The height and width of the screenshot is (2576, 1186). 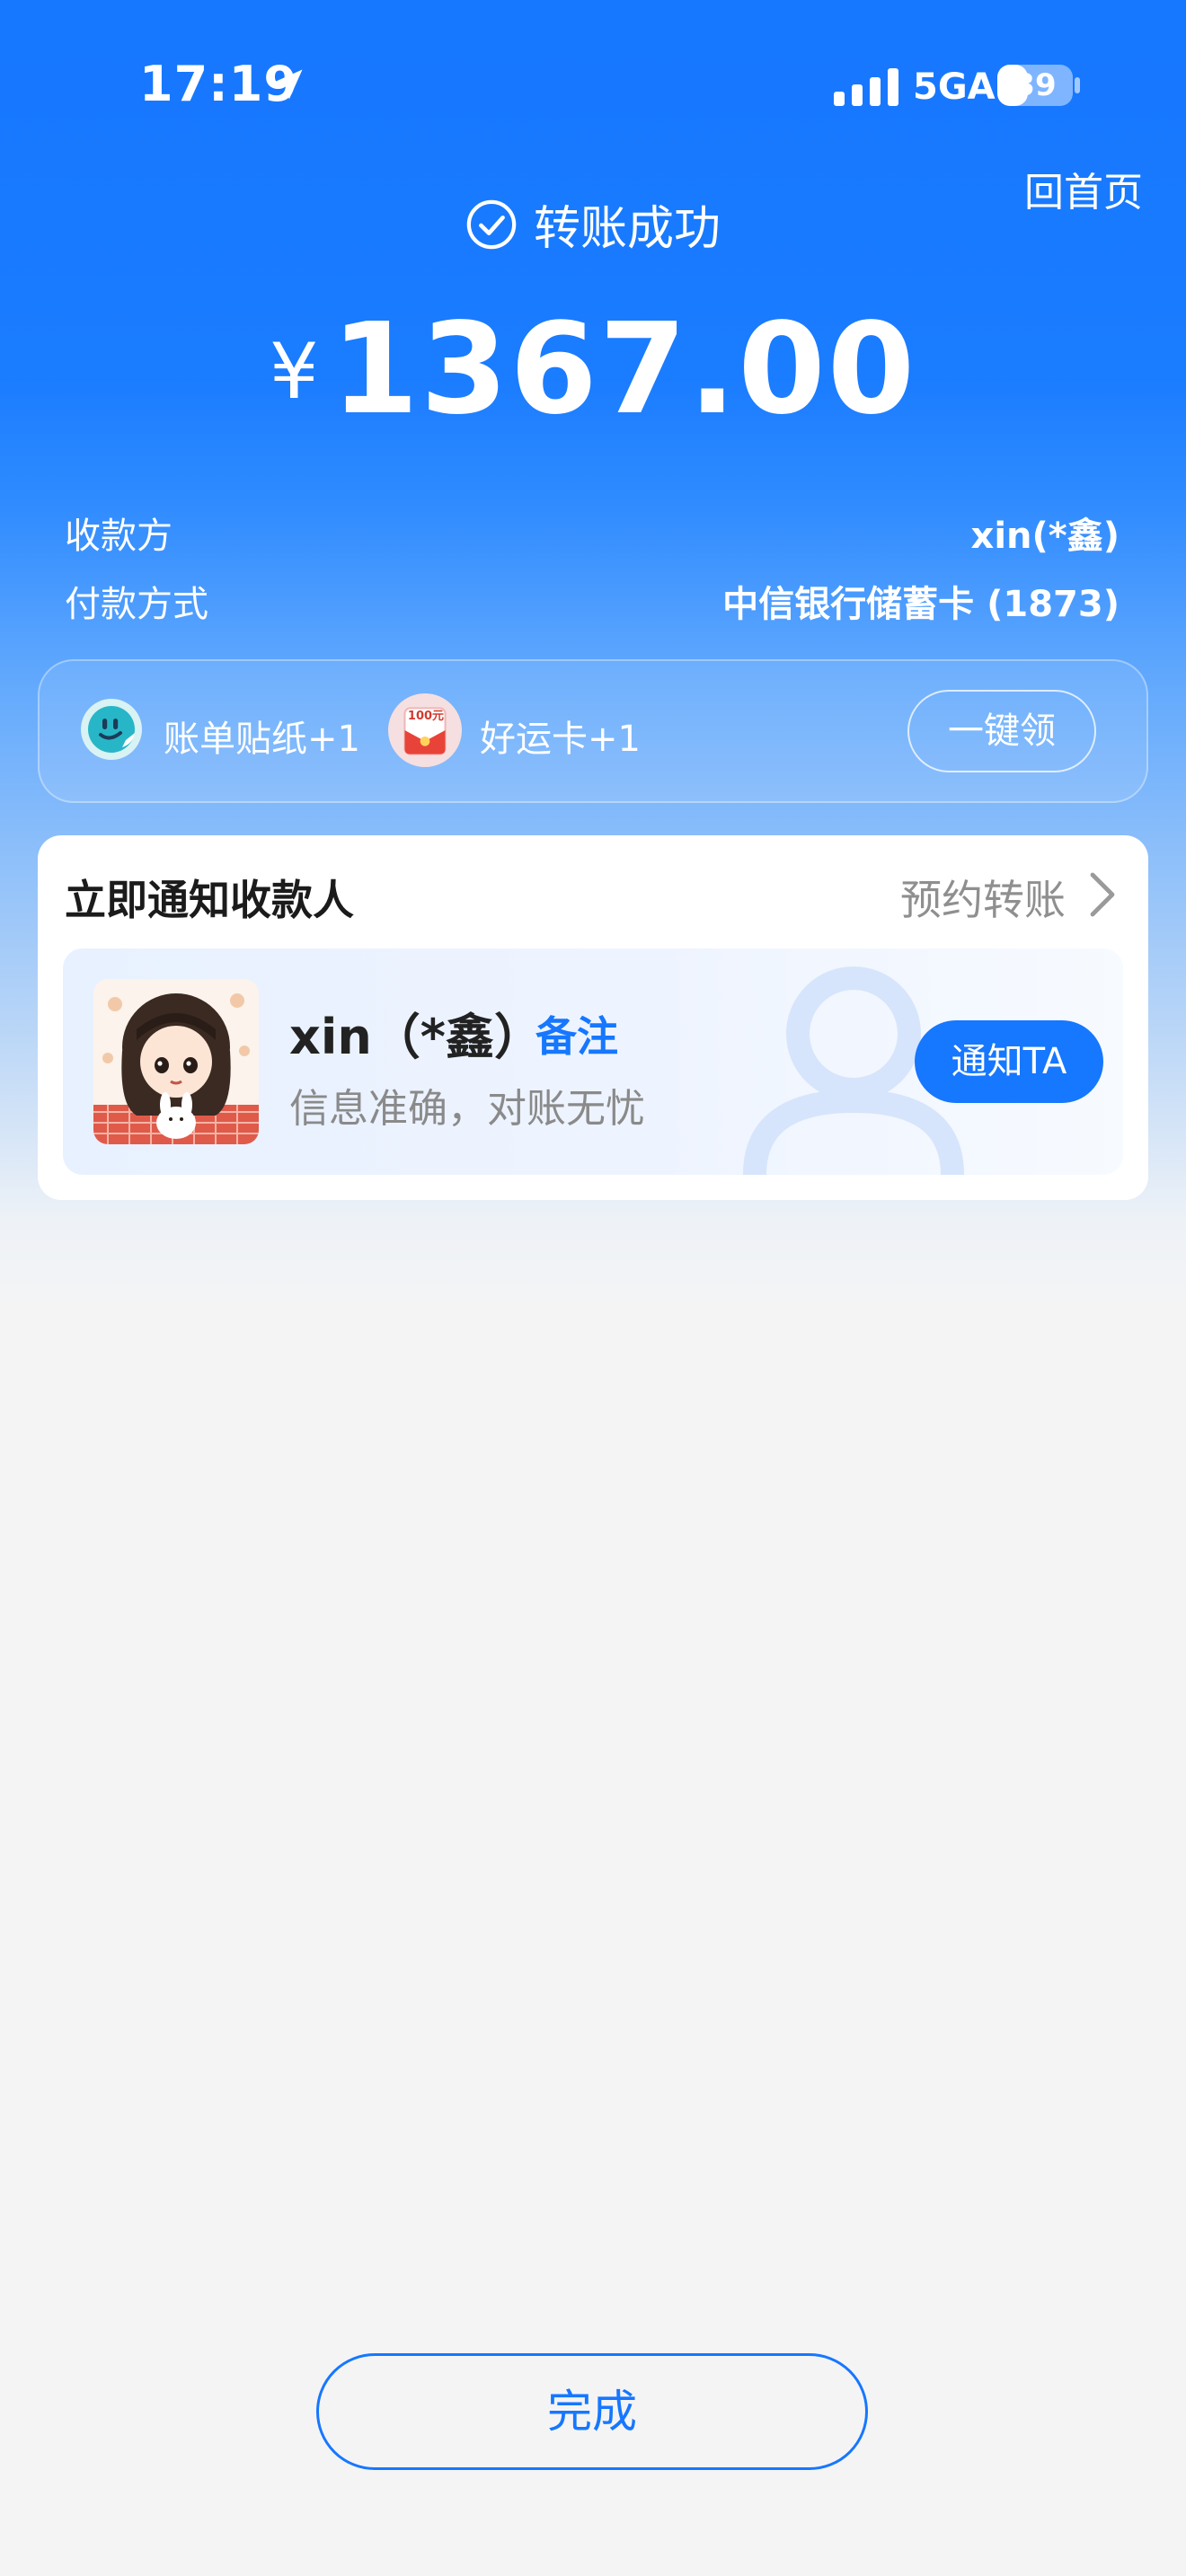 What do you see at coordinates (425, 730) in the screenshot?
I see `lucky-card-icon` at bounding box center [425, 730].